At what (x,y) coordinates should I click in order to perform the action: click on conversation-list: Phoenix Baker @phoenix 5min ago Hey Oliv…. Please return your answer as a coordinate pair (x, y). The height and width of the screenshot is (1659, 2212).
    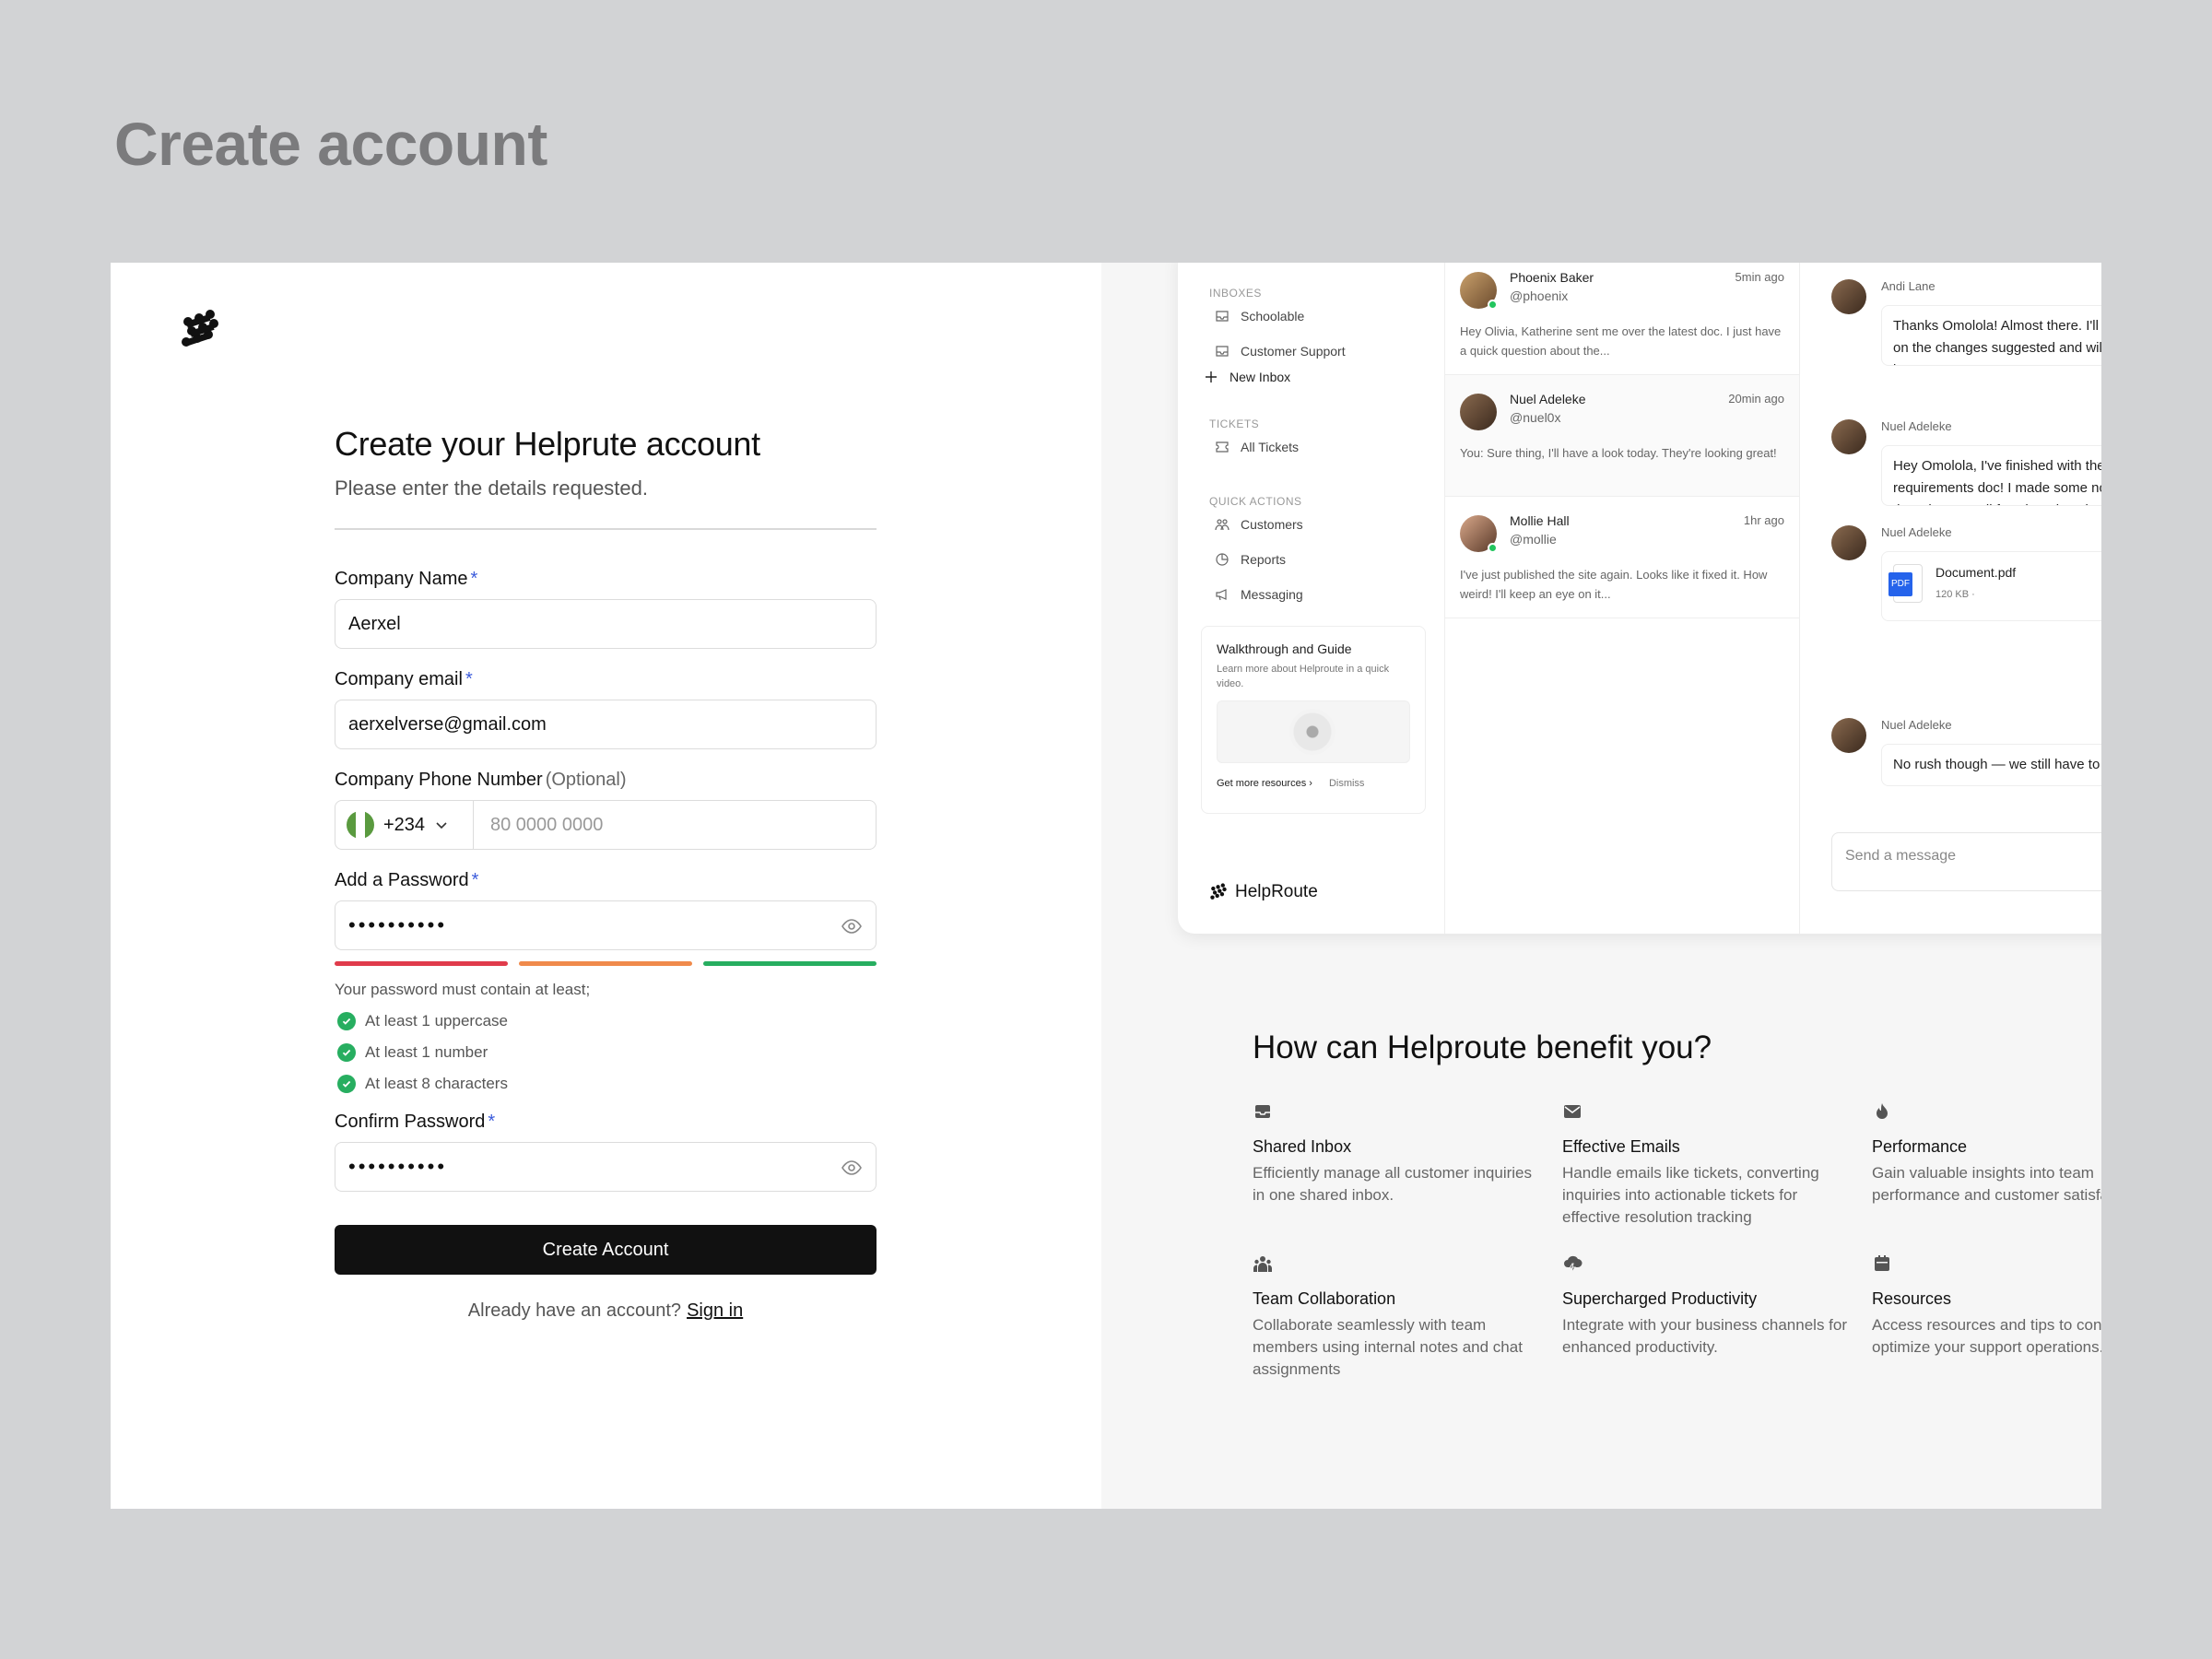
    Looking at the image, I should click on (1622, 598).